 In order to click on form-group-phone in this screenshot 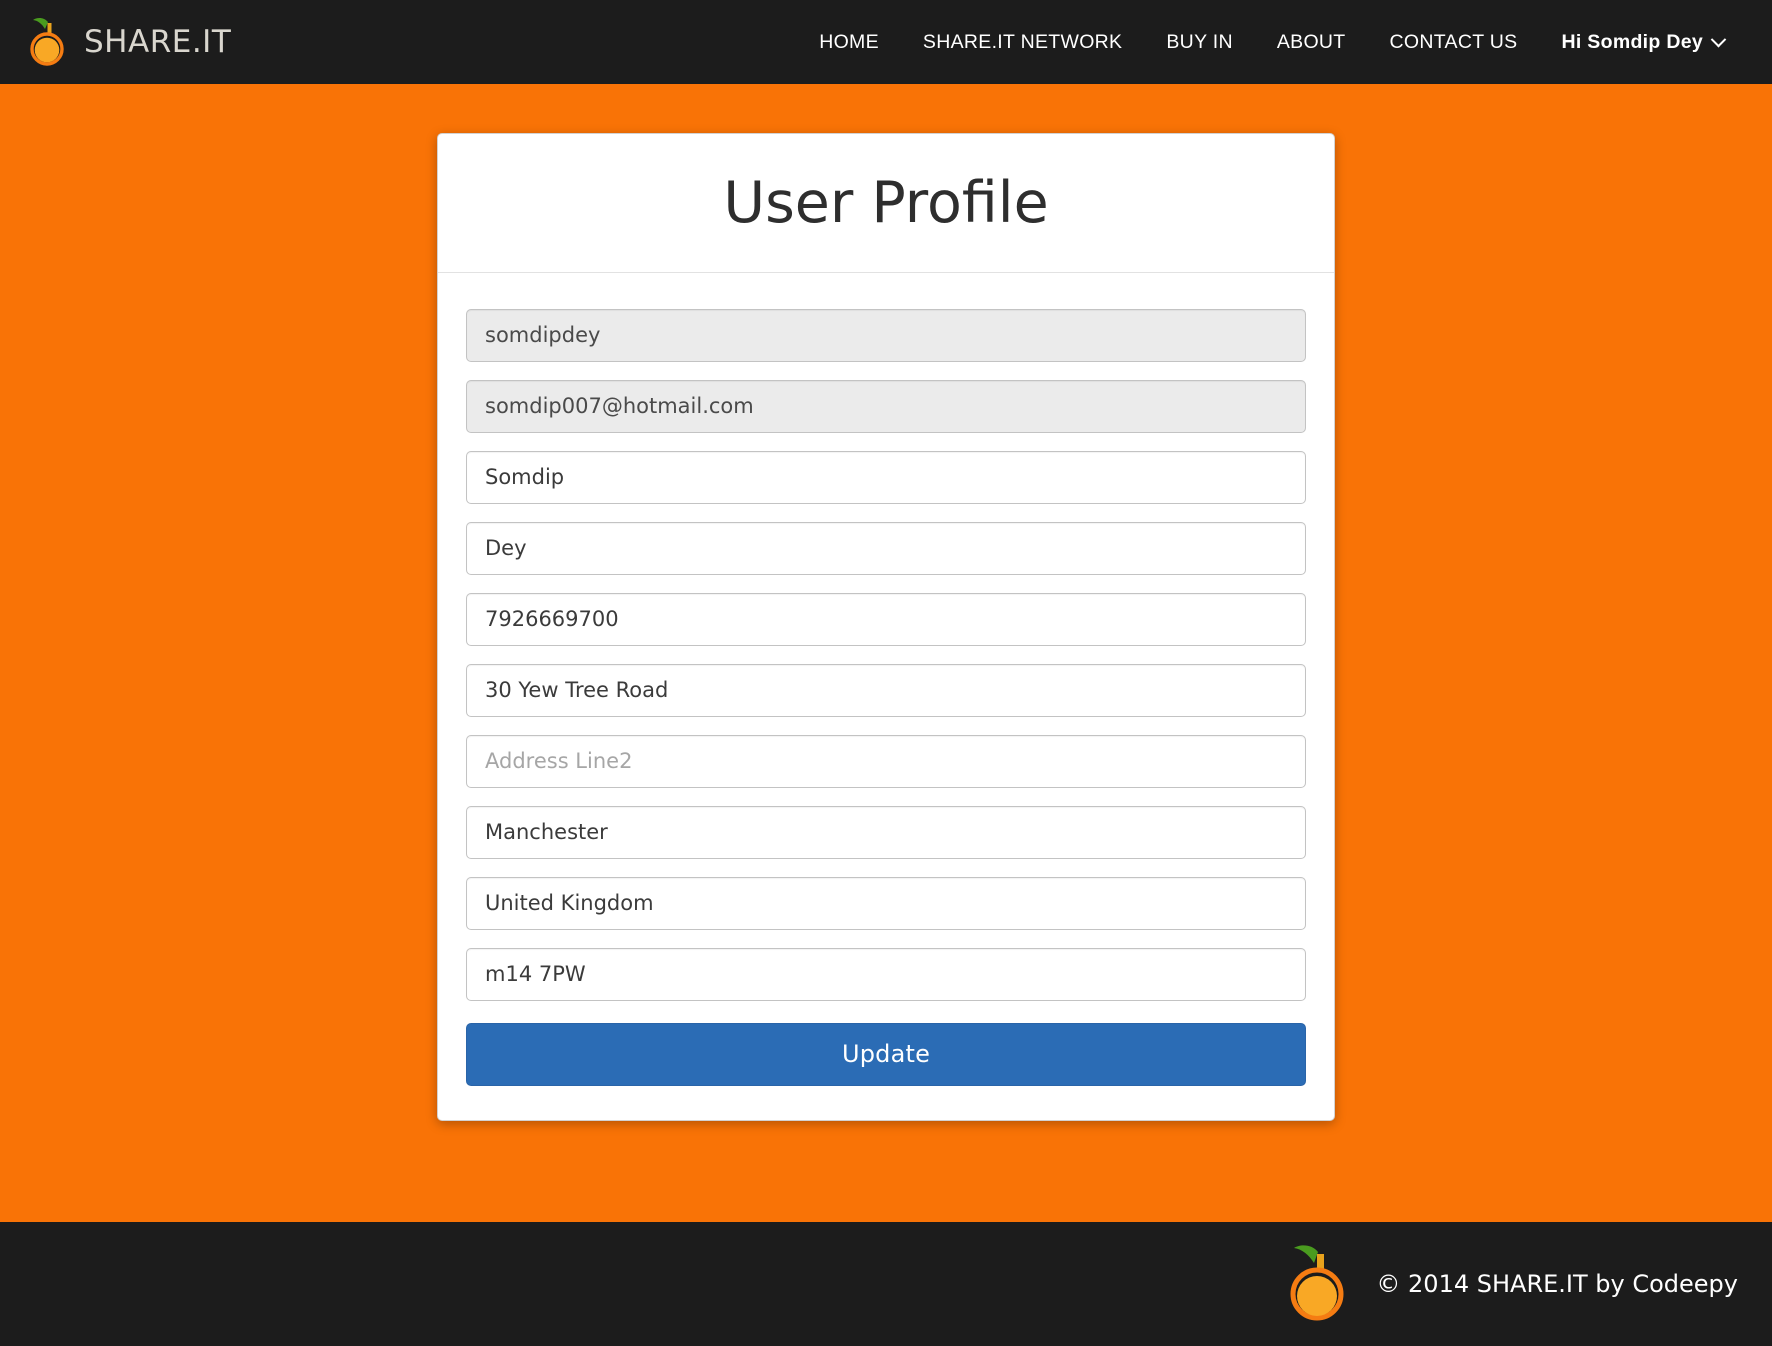, I will do `click(886, 619)`.